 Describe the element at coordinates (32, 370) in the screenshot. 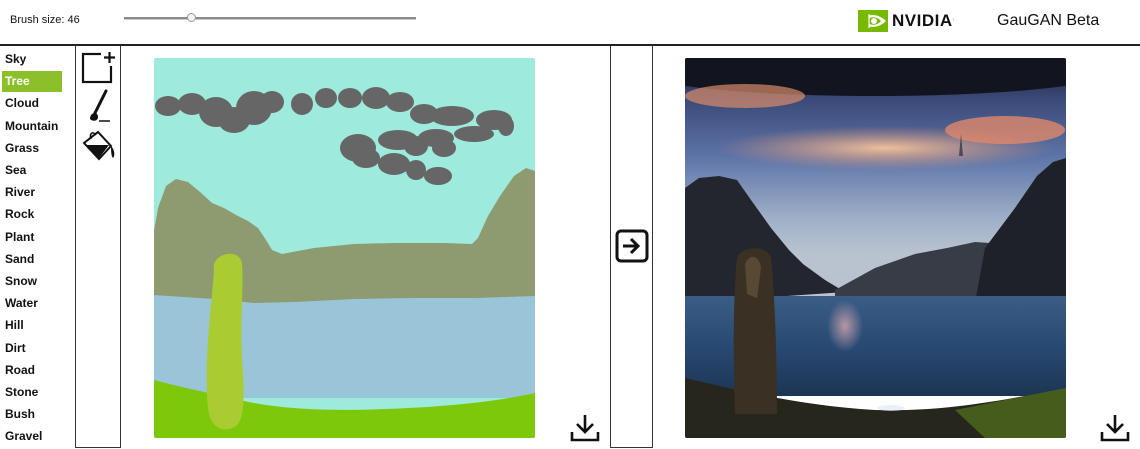

I see `label-item-road: Road` at that location.